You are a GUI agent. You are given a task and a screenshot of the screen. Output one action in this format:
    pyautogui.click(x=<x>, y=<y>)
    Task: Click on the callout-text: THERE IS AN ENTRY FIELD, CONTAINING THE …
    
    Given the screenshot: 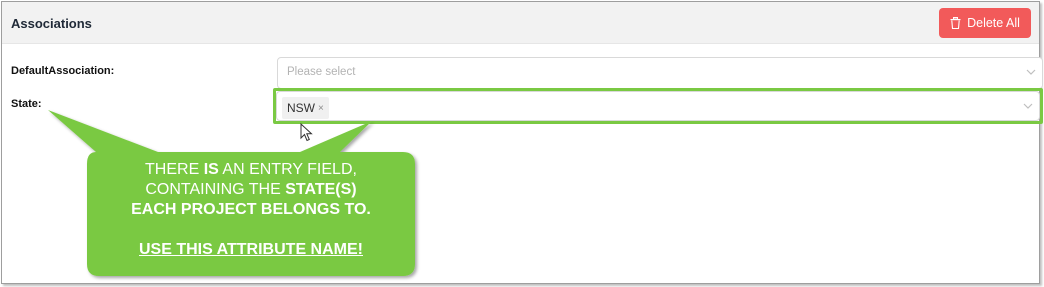 What is the action you would take?
    pyautogui.click(x=251, y=210)
    